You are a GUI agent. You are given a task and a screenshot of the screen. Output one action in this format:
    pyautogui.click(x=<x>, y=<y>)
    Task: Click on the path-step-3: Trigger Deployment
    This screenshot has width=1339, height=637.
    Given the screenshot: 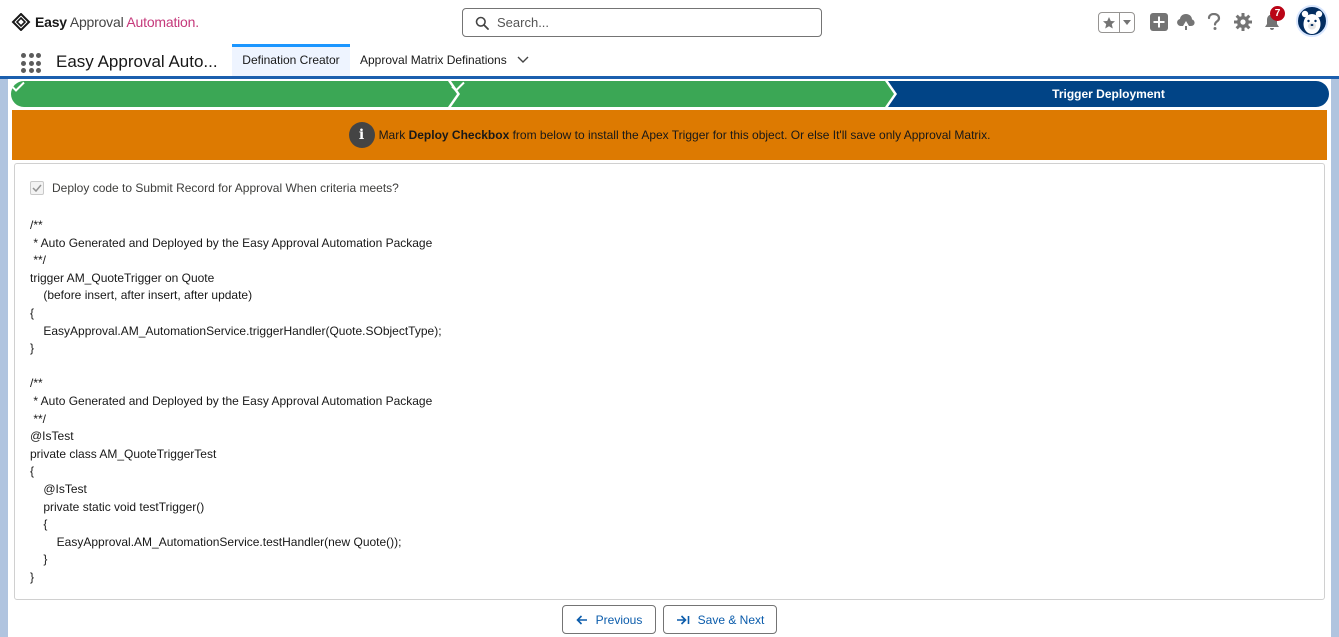 What is the action you would take?
    pyautogui.click(x=1108, y=94)
    